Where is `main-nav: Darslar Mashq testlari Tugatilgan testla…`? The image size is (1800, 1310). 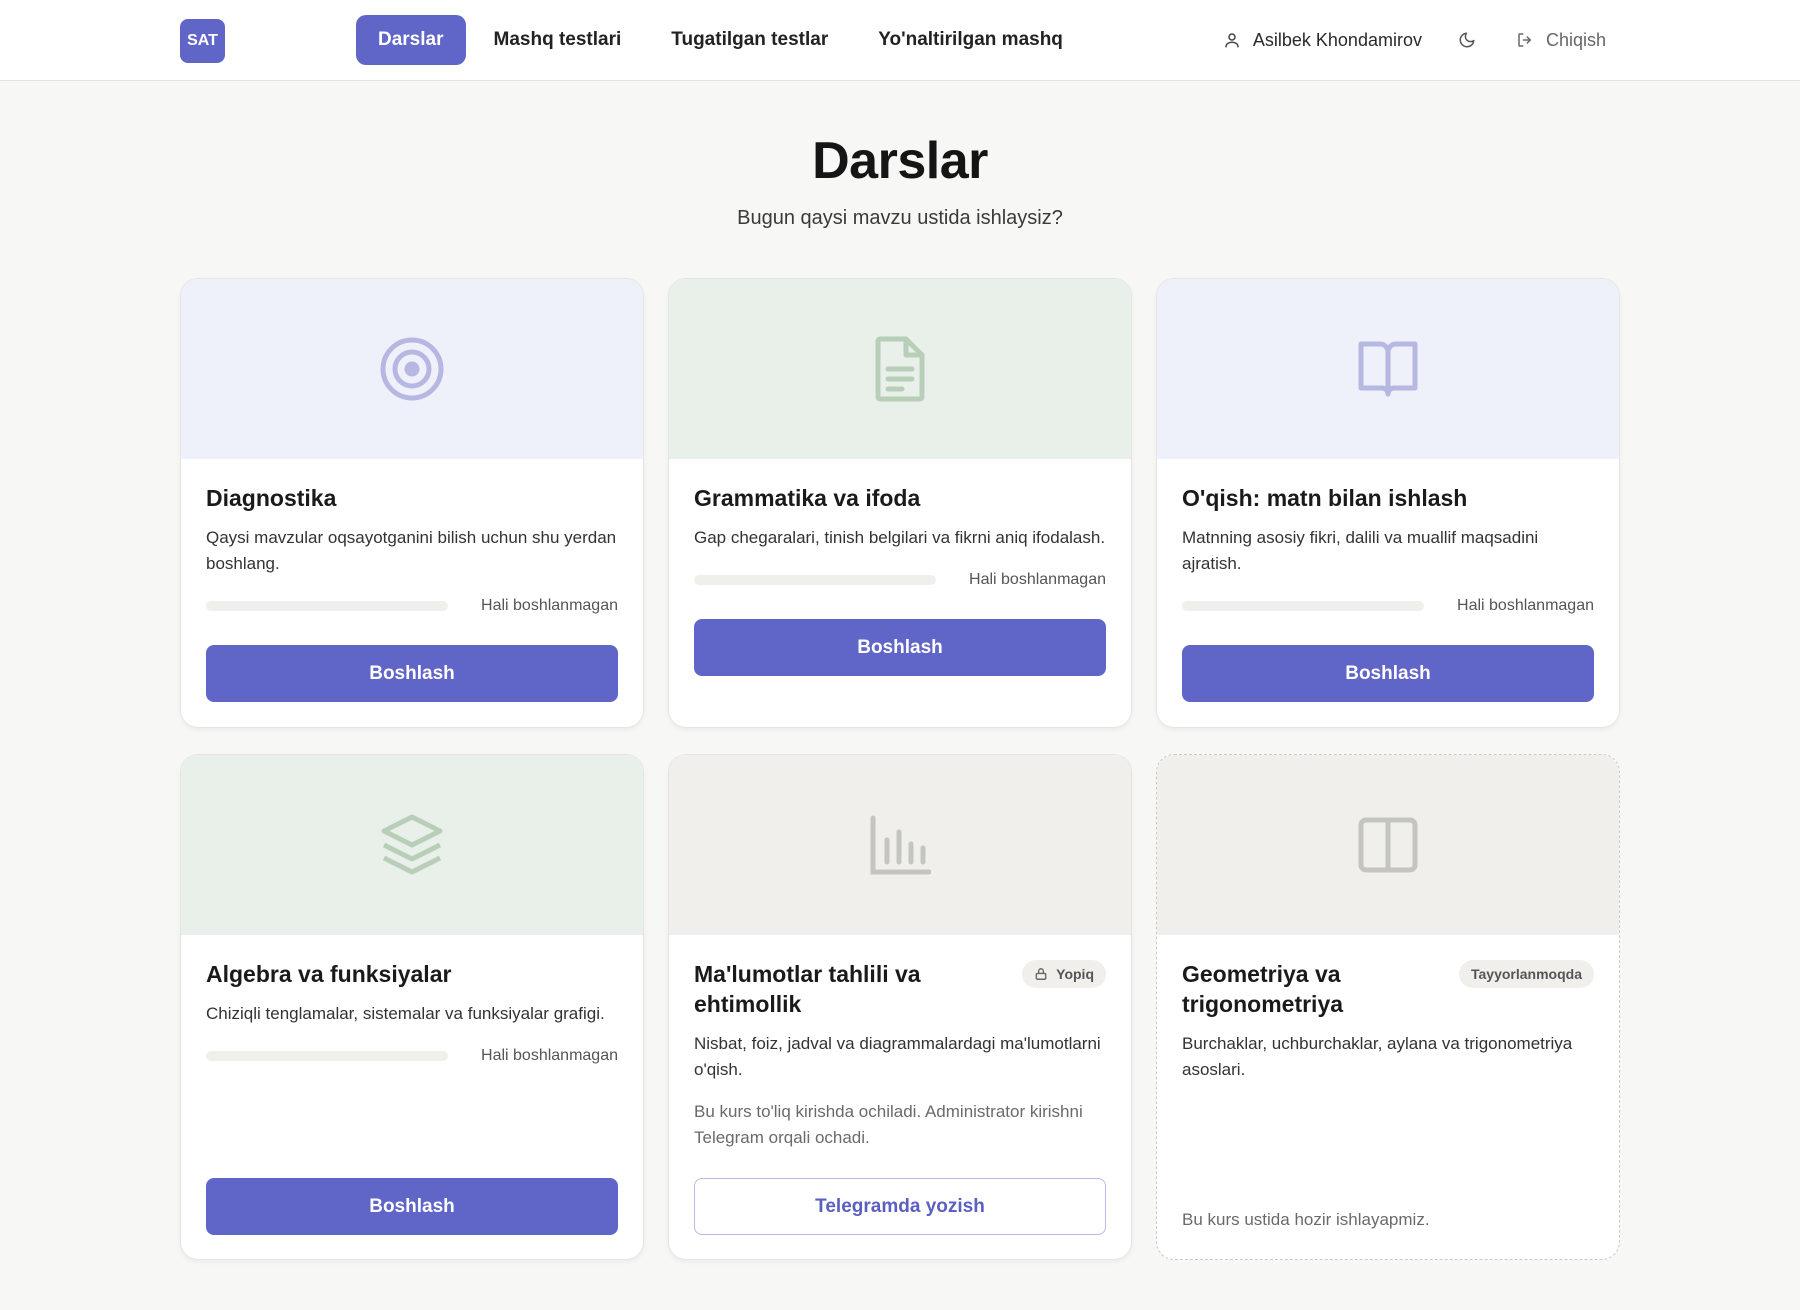 main-nav: Darslar Mashq testlari Tugatilgan testla… is located at coordinates (723, 40).